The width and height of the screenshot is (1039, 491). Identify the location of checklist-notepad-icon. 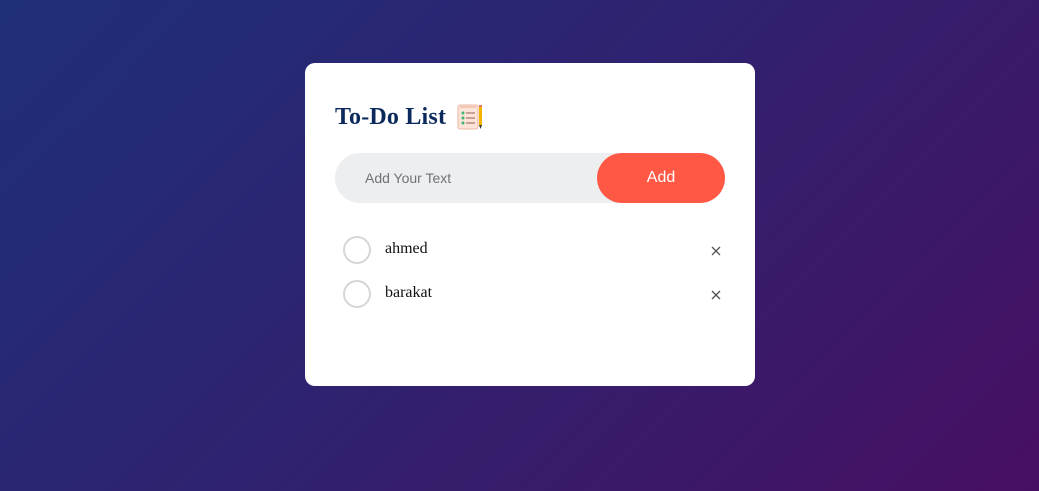
(470, 117).